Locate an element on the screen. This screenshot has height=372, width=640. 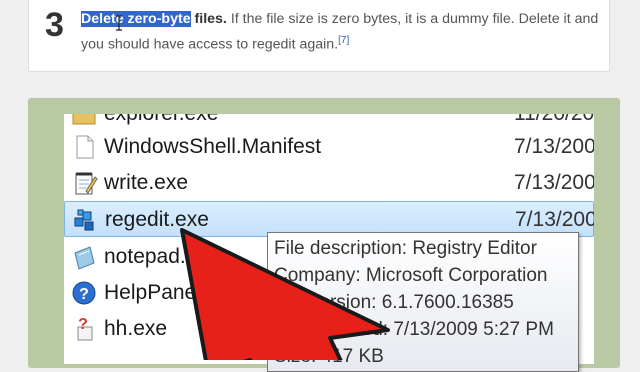
tooltip-description: File description: Registry Editor is located at coordinates (405, 248).